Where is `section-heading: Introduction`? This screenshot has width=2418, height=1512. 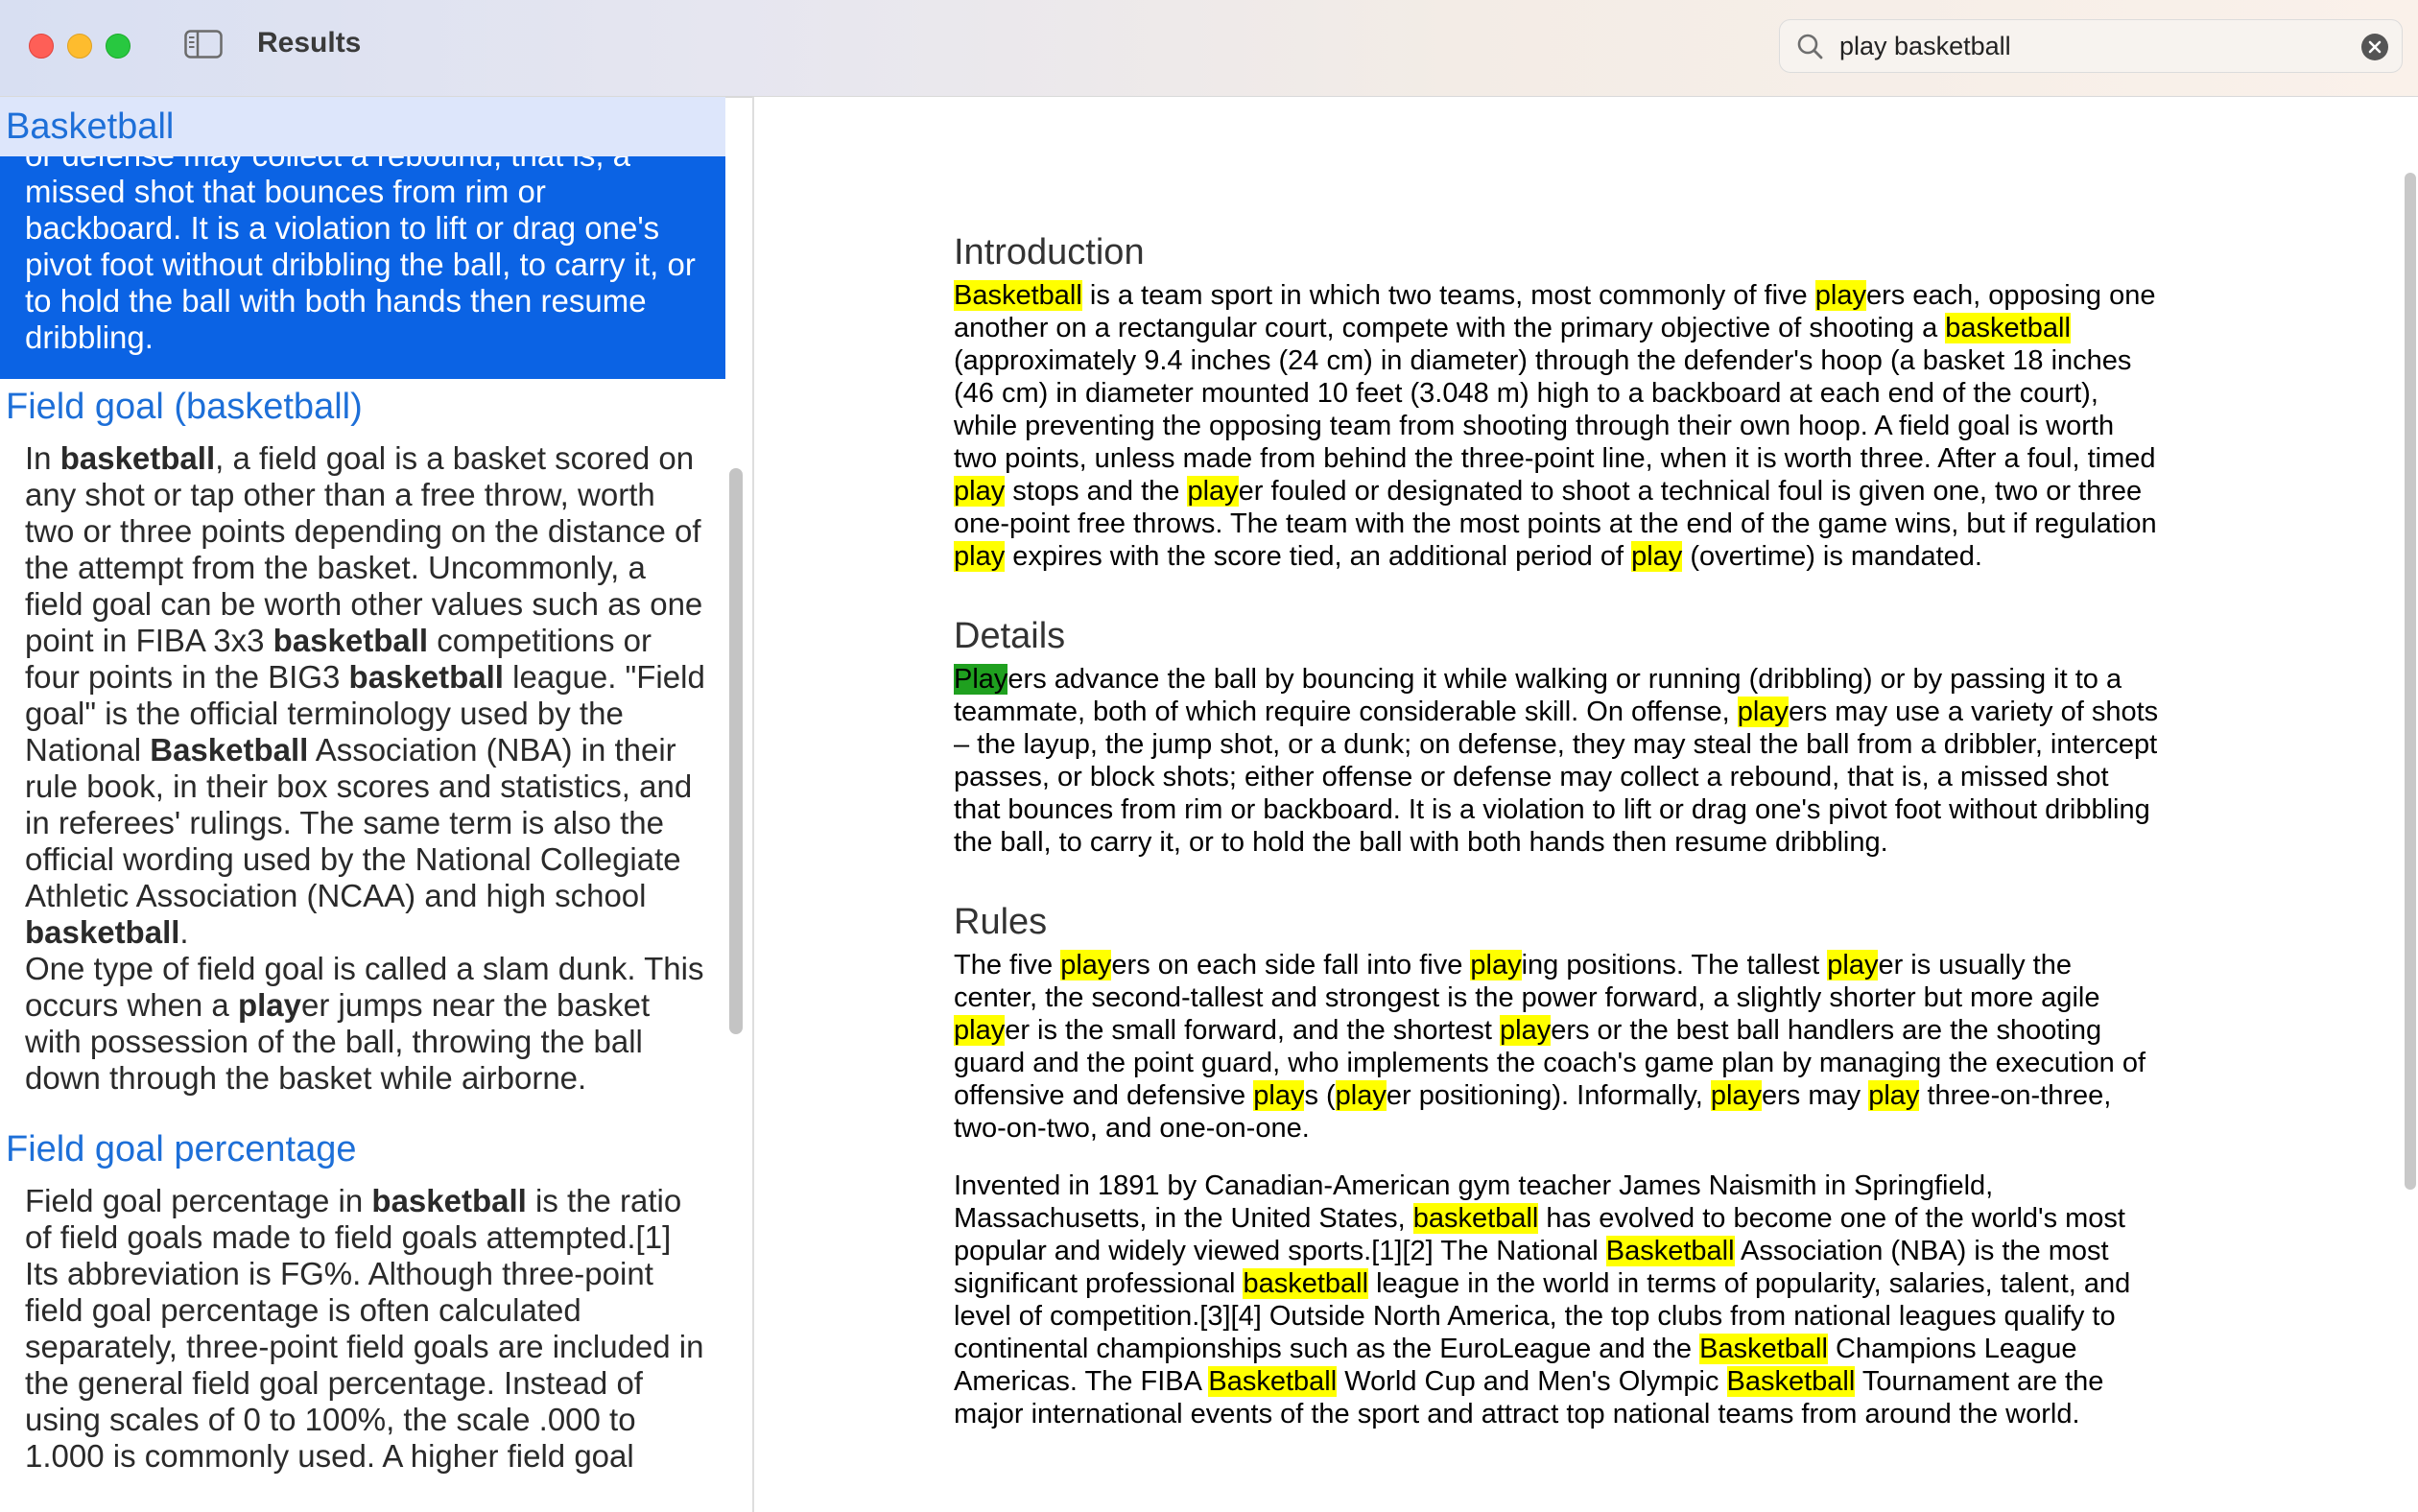 section-heading: Introduction is located at coordinates (1049, 252).